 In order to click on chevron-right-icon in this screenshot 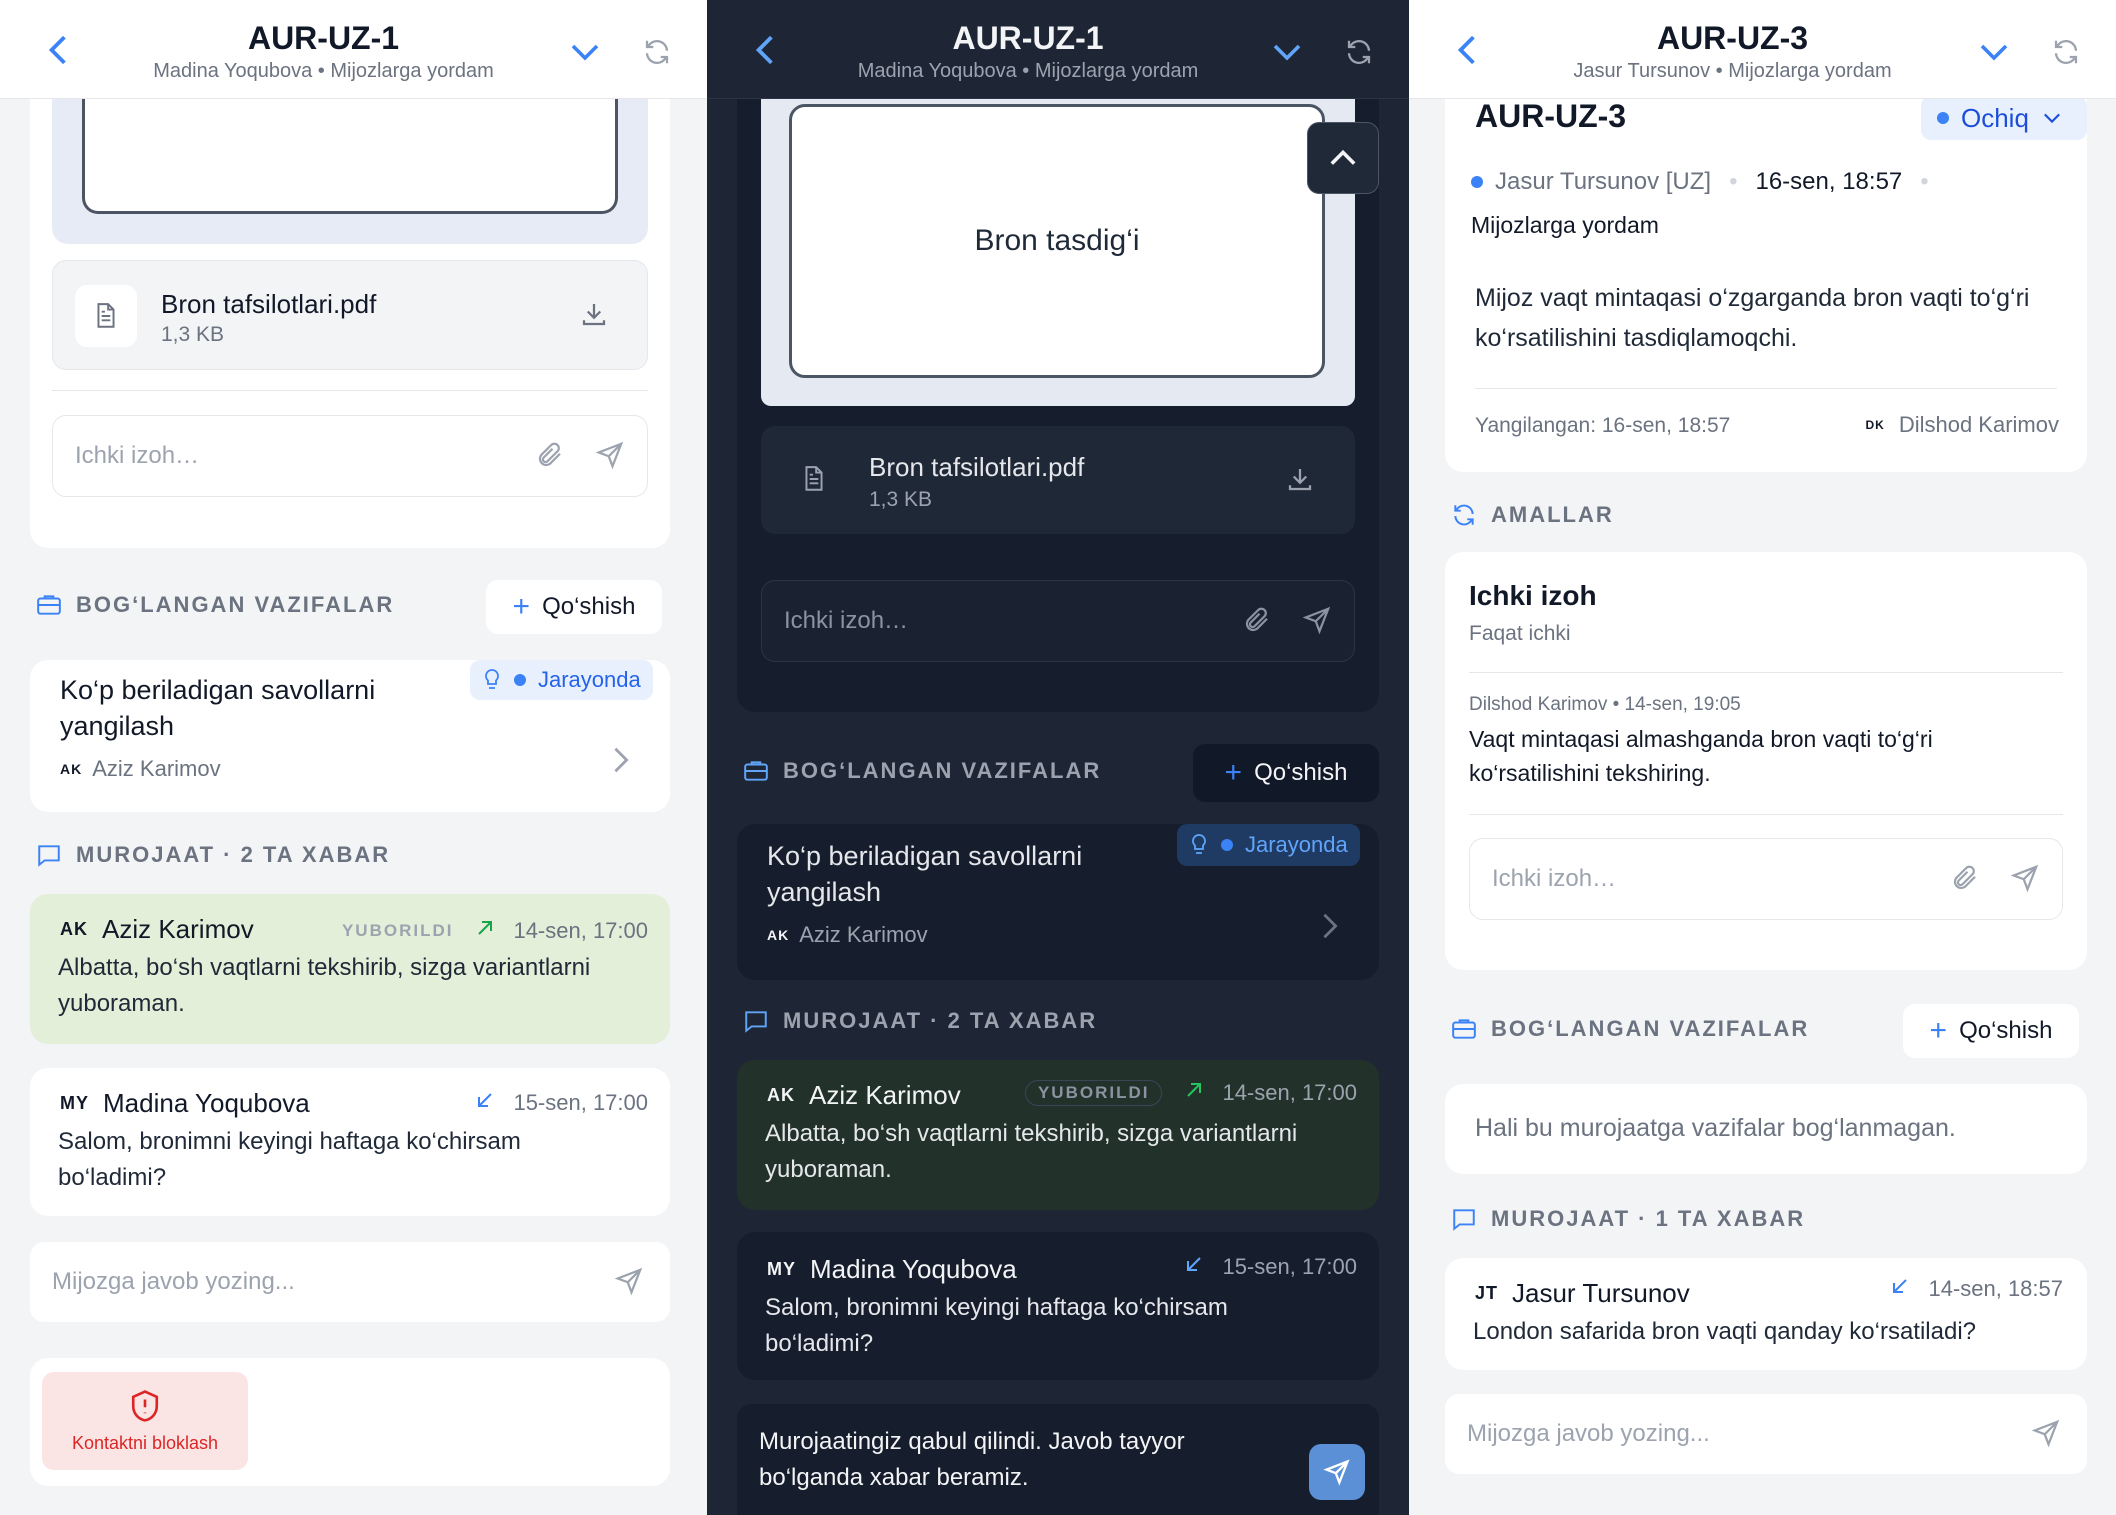, I will do `click(1330, 928)`.